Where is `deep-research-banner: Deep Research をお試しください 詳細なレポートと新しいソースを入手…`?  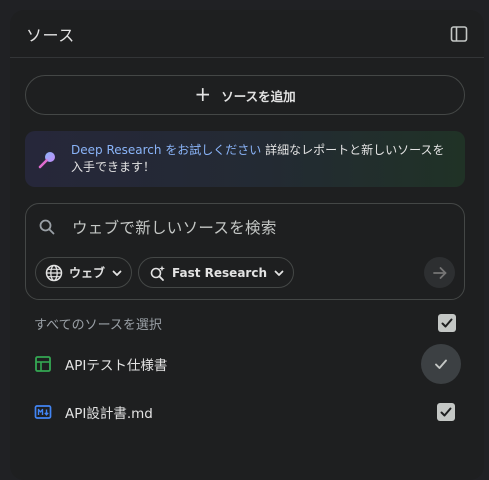 deep-research-banner: Deep Research をお試しください 詳細なレポートと新しいソースを入手… is located at coordinates (245, 159).